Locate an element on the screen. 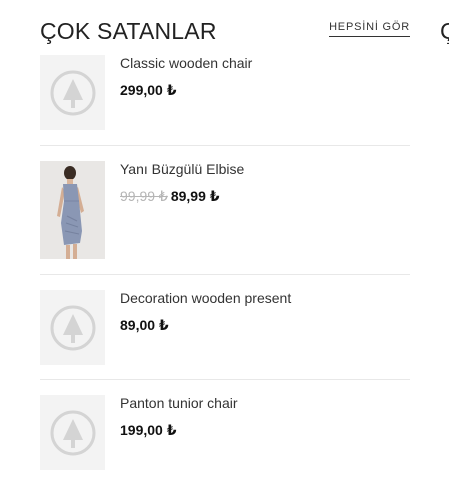 This screenshot has height=502, width=449. product-item: Classic wooden chair 299,00 ₺ is located at coordinates (225, 93).